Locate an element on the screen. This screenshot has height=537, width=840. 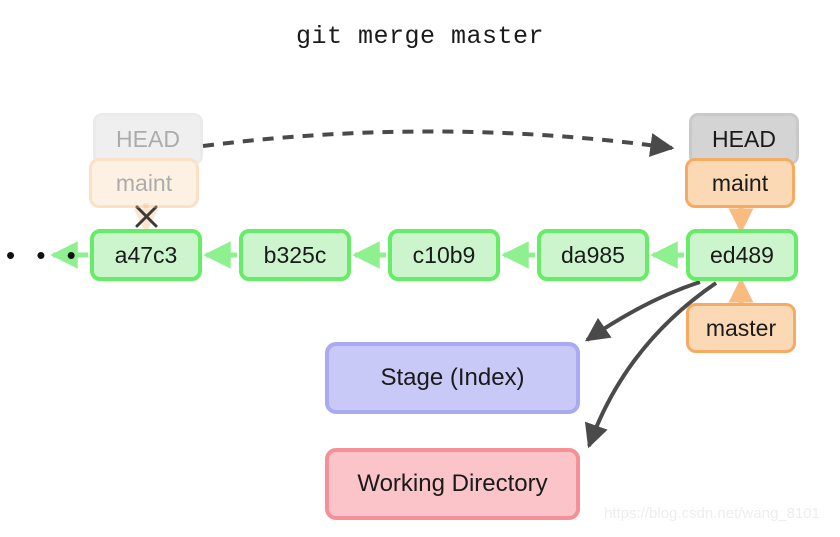
working-directory-label: Working Directory is located at coordinates (452, 483).